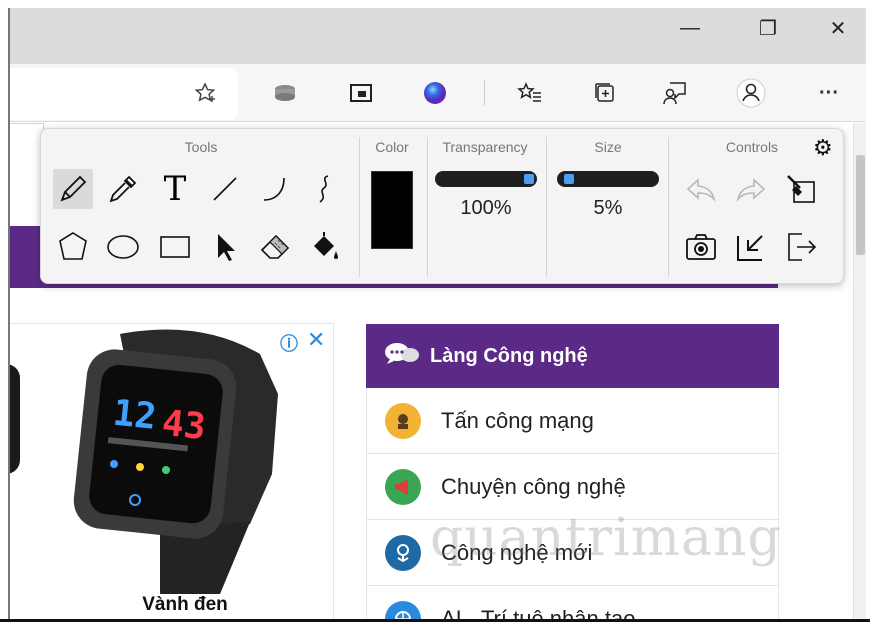 This screenshot has height=622, width=870. What do you see at coordinates (27, 178) in the screenshot?
I see `page-search-box` at bounding box center [27, 178].